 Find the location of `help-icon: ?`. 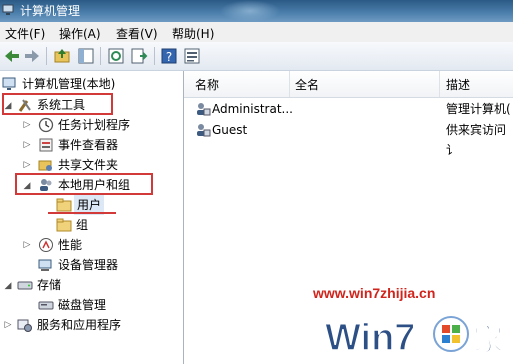

help-icon: ? is located at coordinates (169, 56).